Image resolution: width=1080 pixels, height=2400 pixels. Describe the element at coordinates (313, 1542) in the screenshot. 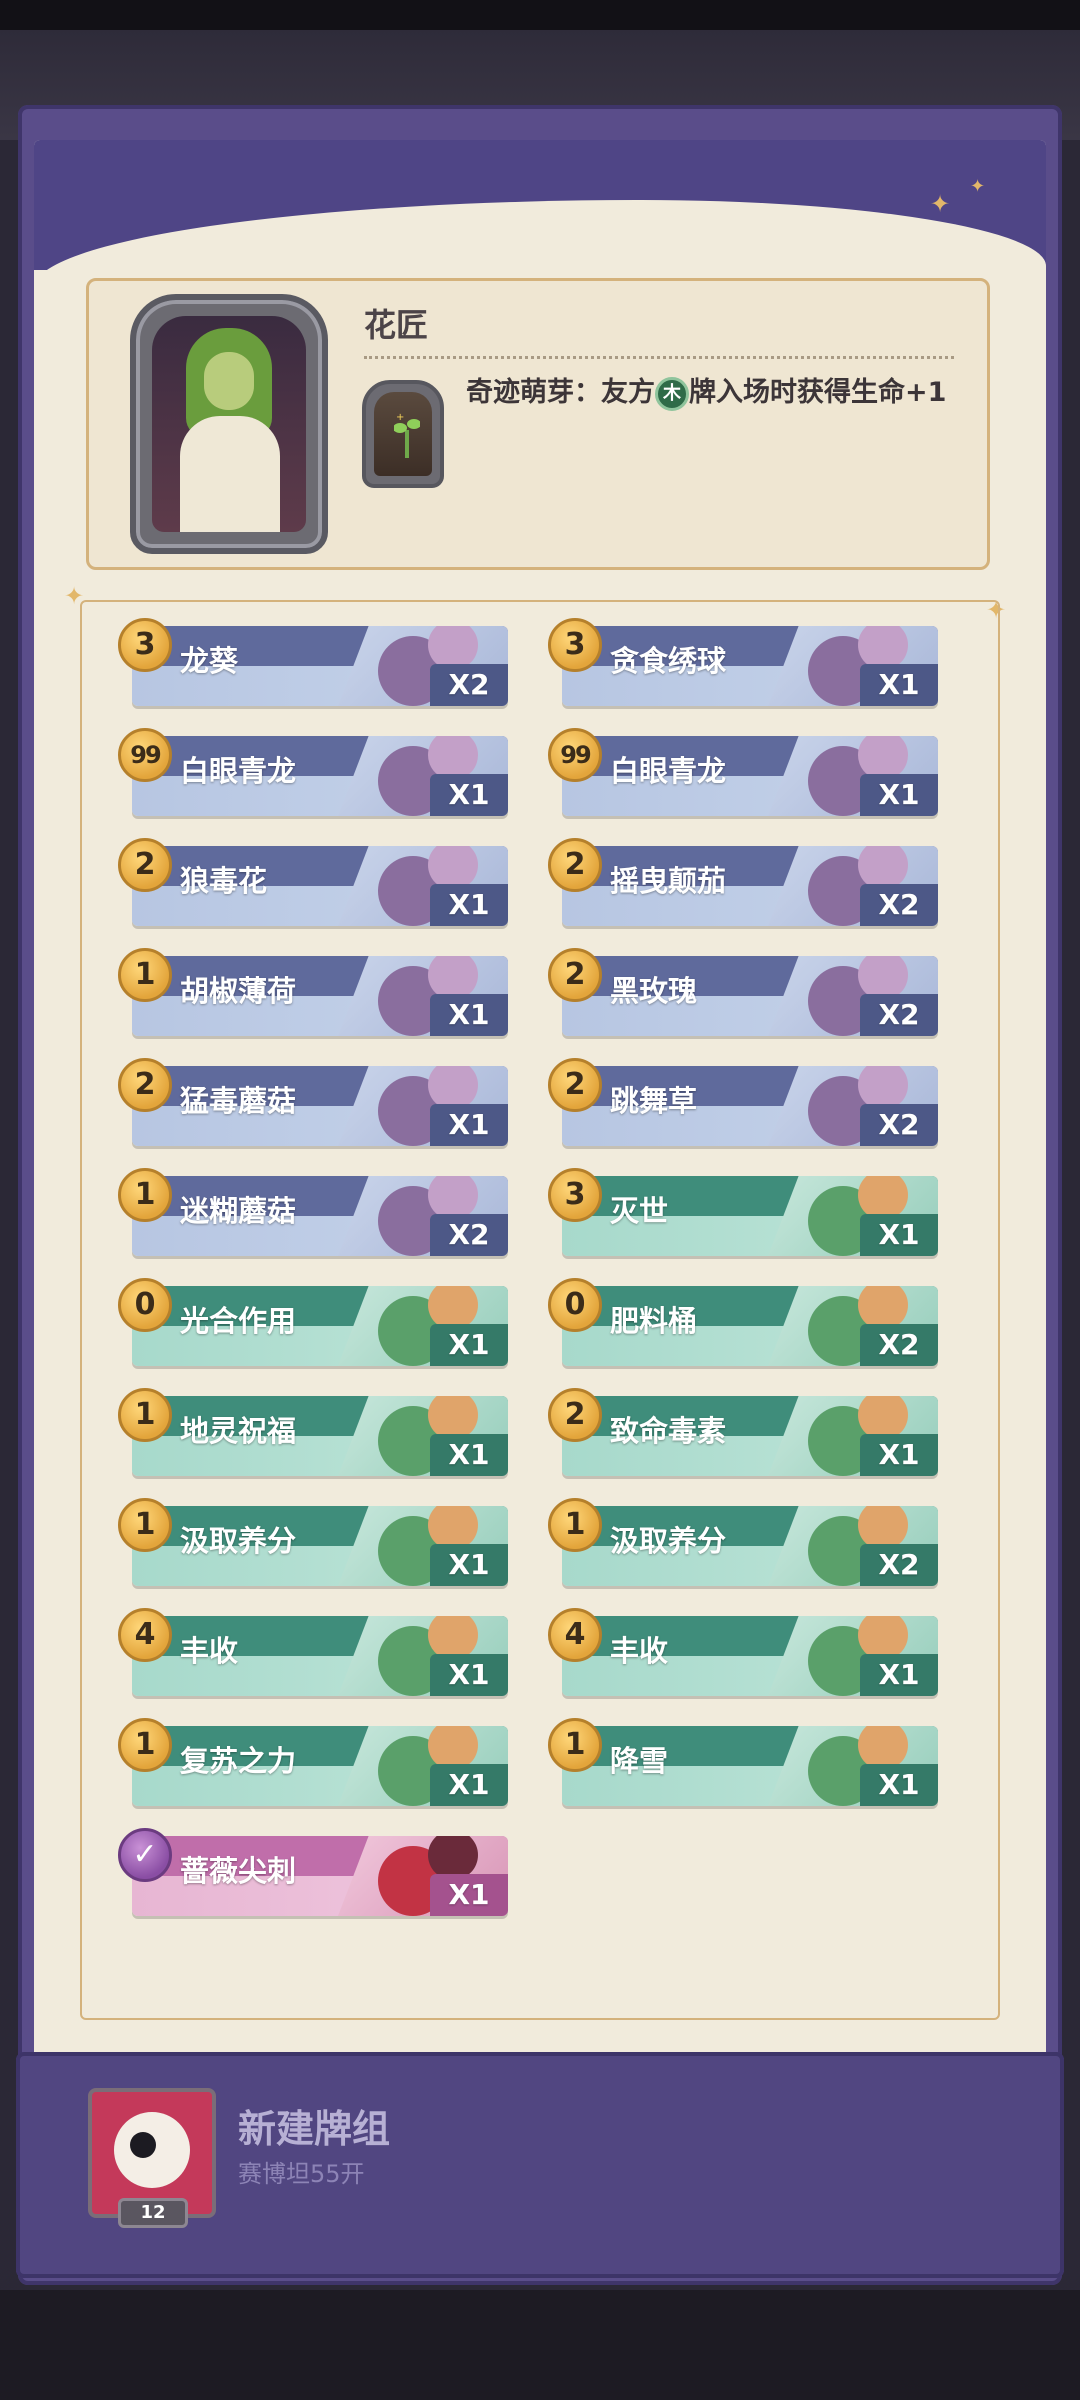

I see `card-entry: 汲取养分 X1 1` at that location.